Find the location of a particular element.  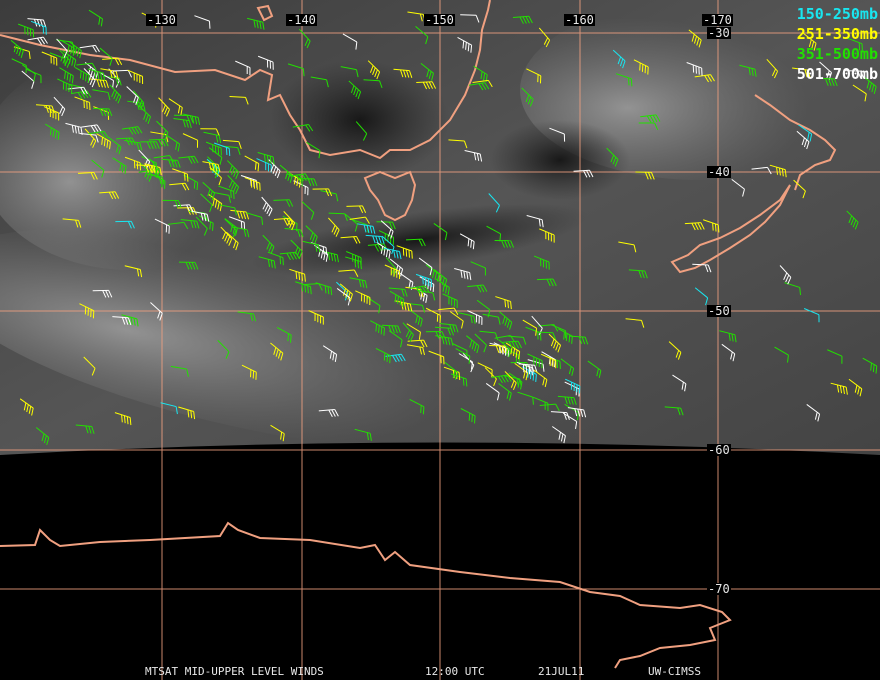

legend-item-150-250mb: 150-250mb is located at coordinates (837, 14).